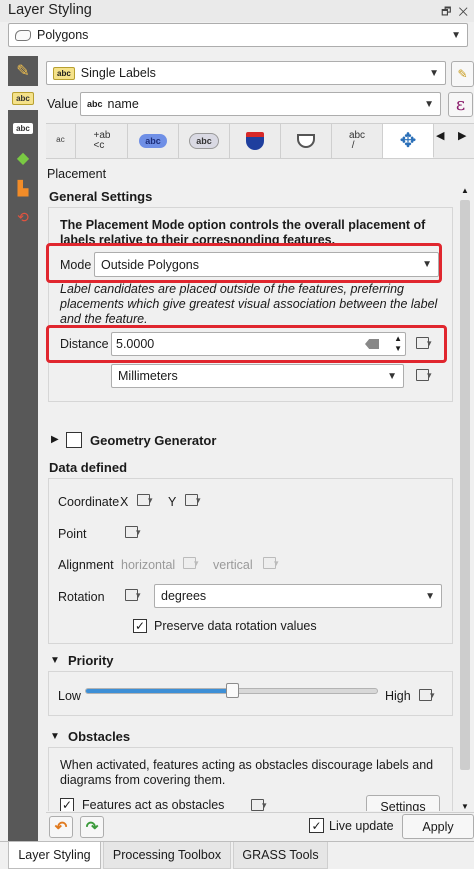 This screenshot has height=869, width=474. What do you see at coordinates (266, 264) in the screenshot?
I see `mode-combo: Outside Polygons ▼` at bounding box center [266, 264].